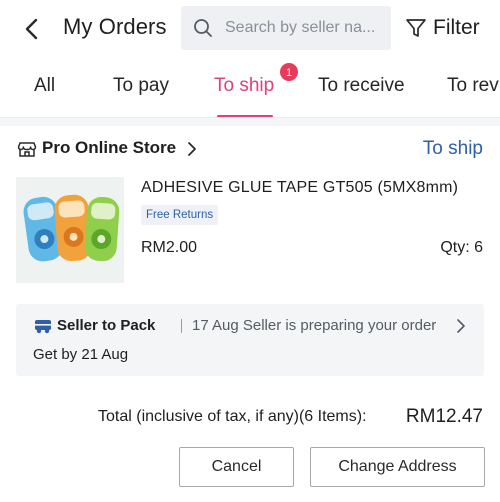 The width and height of the screenshot is (500, 502). I want to click on product-price: RM2.00, so click(169, 247).